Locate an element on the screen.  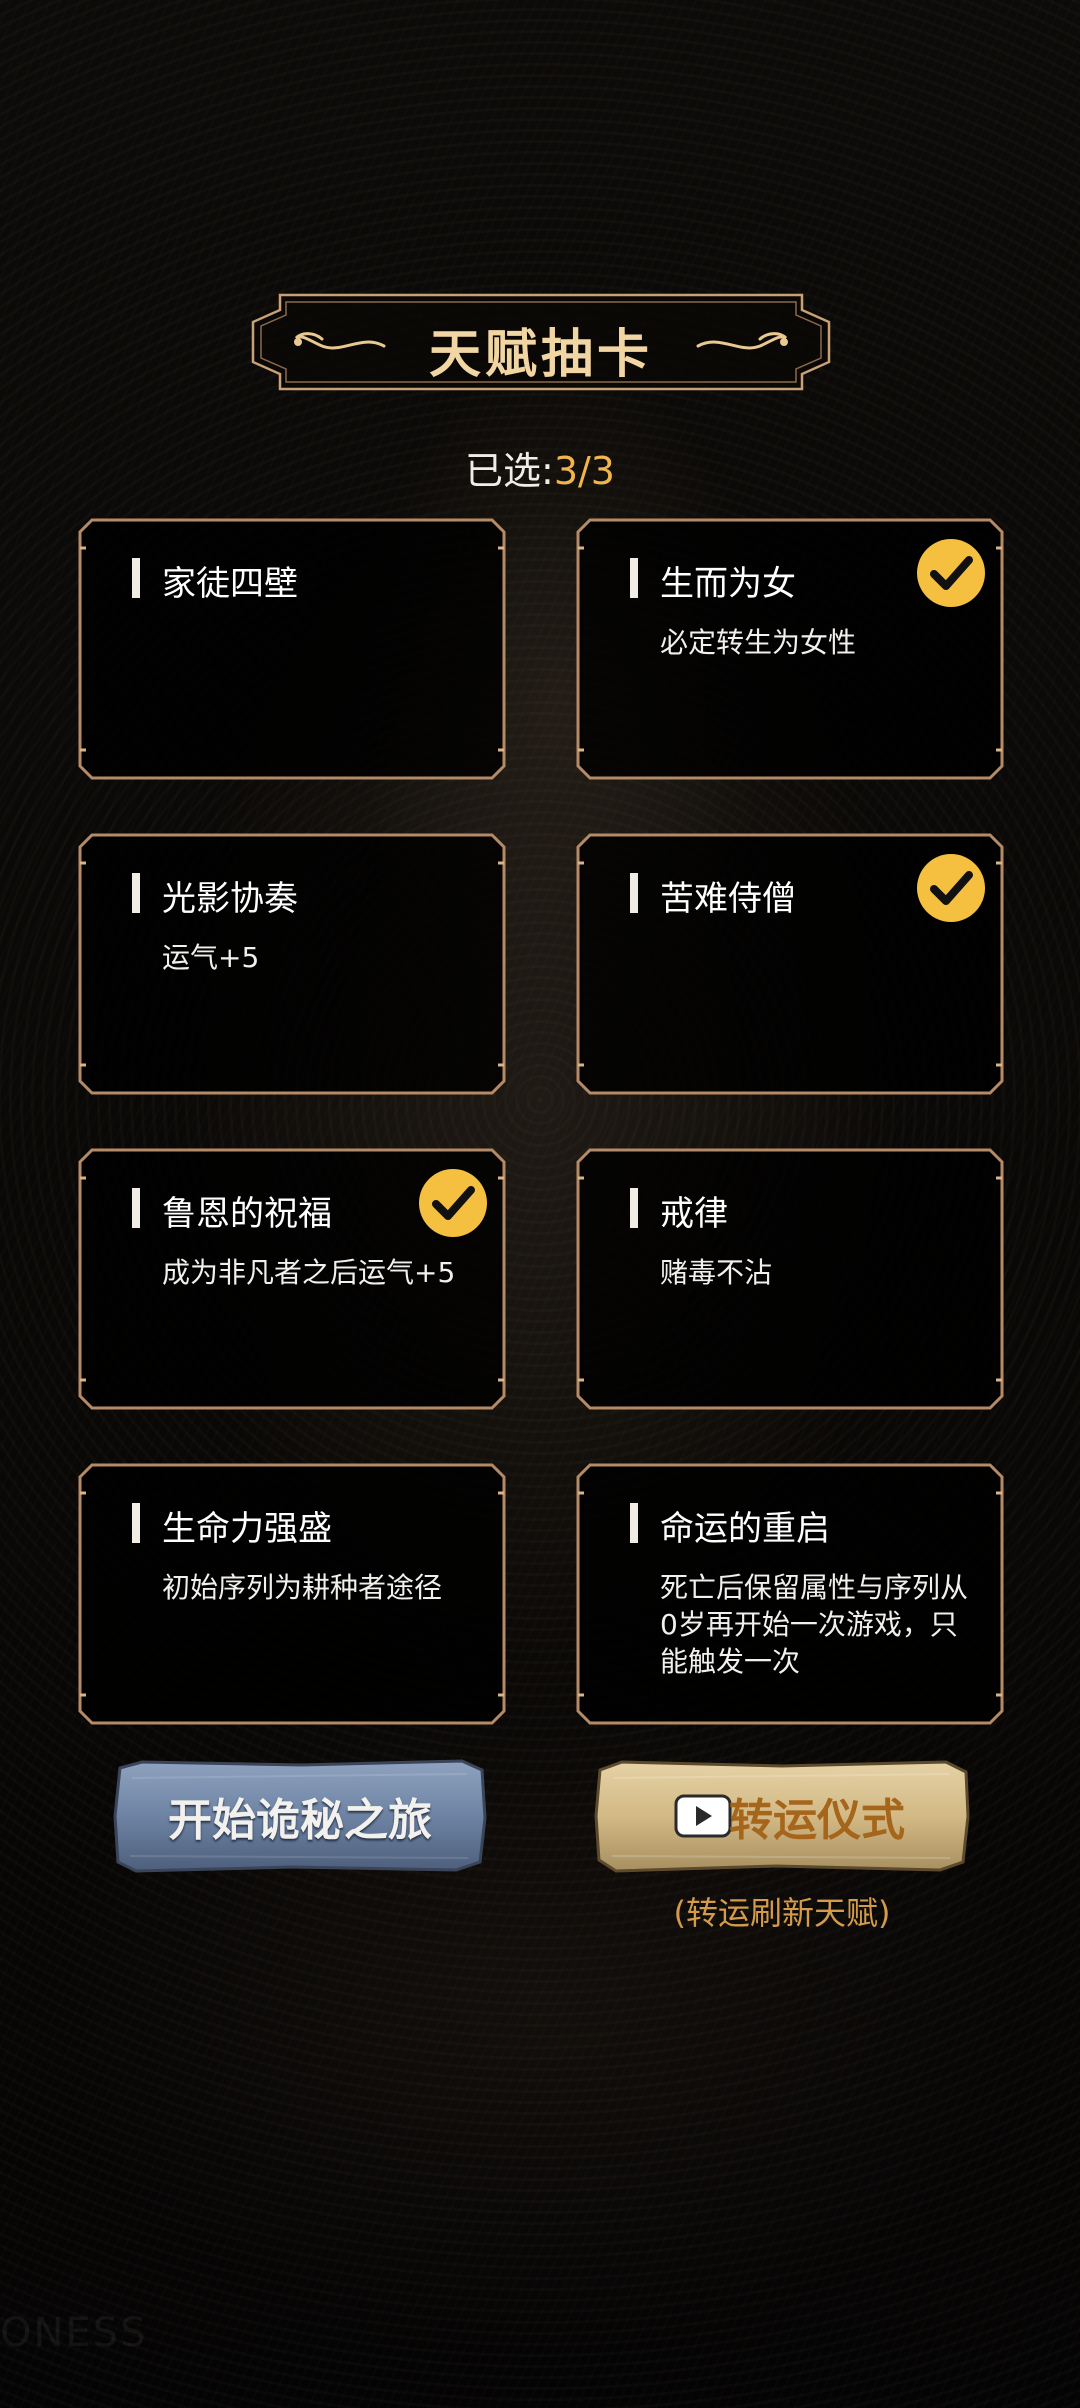
selected-count: 3/3 is located at coordinates (584, 471).